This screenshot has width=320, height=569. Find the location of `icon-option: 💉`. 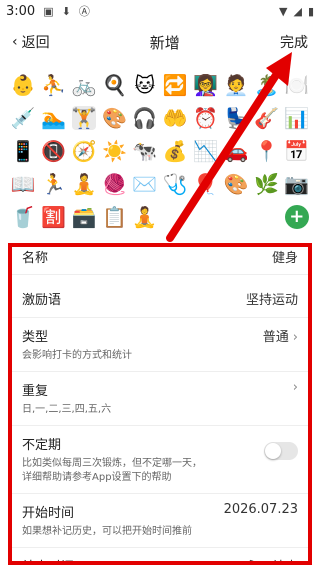

icon-option: 💉 is located at coordinates (23, 118).